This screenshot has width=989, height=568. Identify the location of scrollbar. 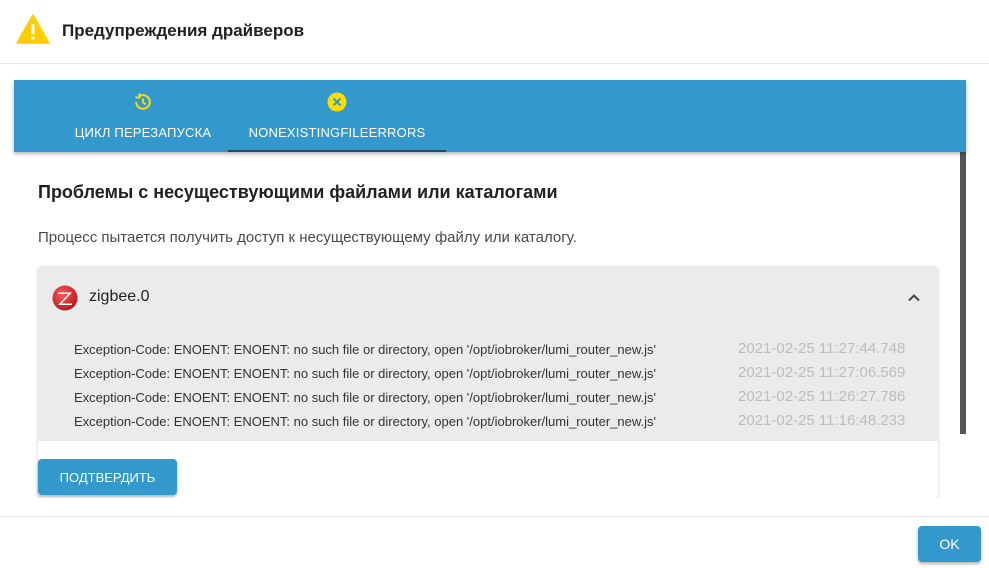
(963, 325).